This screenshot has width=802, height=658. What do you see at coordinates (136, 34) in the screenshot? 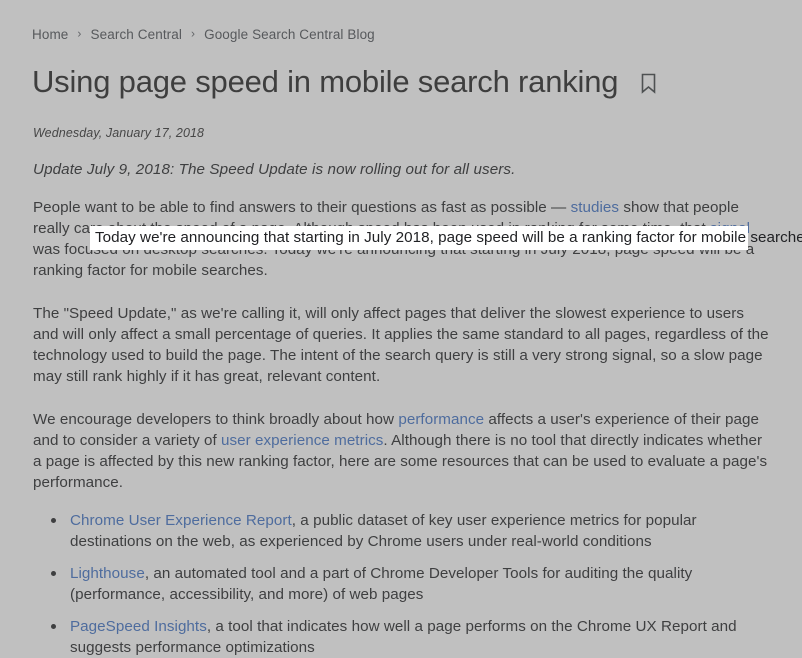
I see `breadcrumb-item-search-central: Search Central` at bounding box center [136, 34].